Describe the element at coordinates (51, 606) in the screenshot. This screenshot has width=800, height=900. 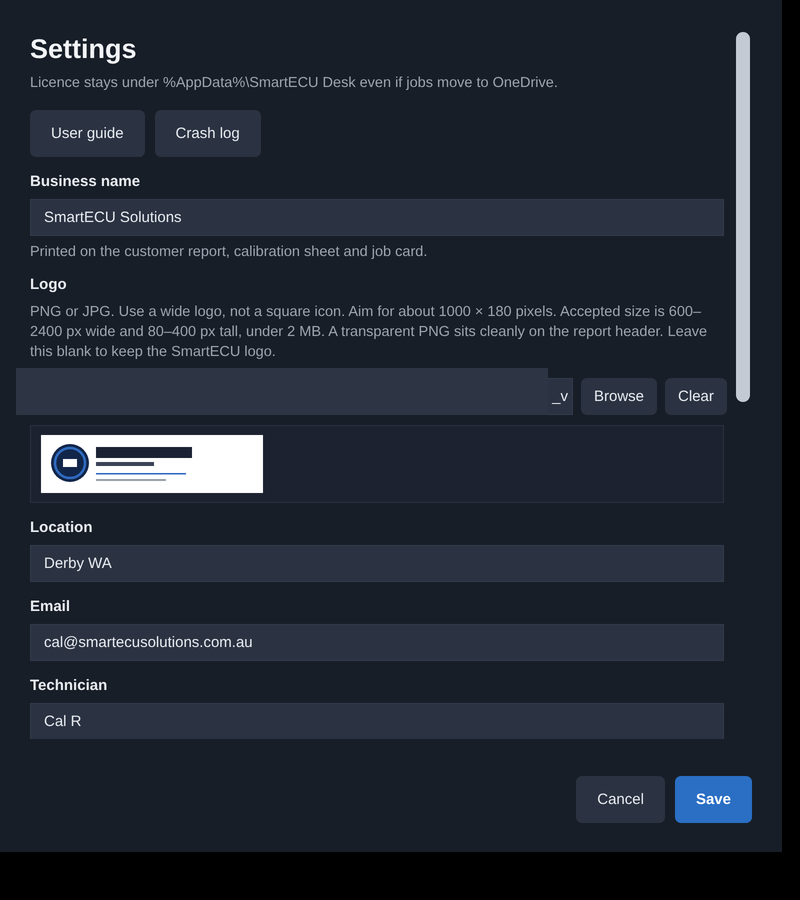
I see `field-label: Email` at that location.